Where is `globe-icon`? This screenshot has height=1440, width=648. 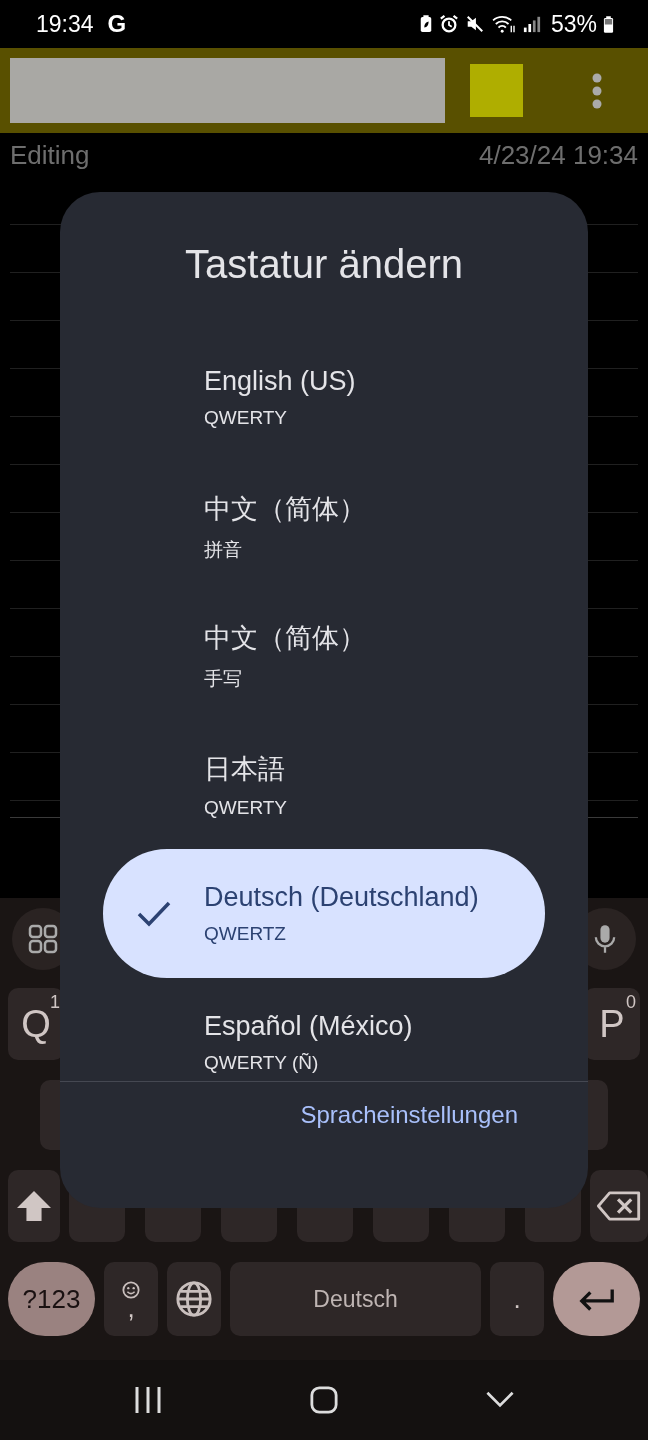 globe-icon is located at coordinates (194, 1299).